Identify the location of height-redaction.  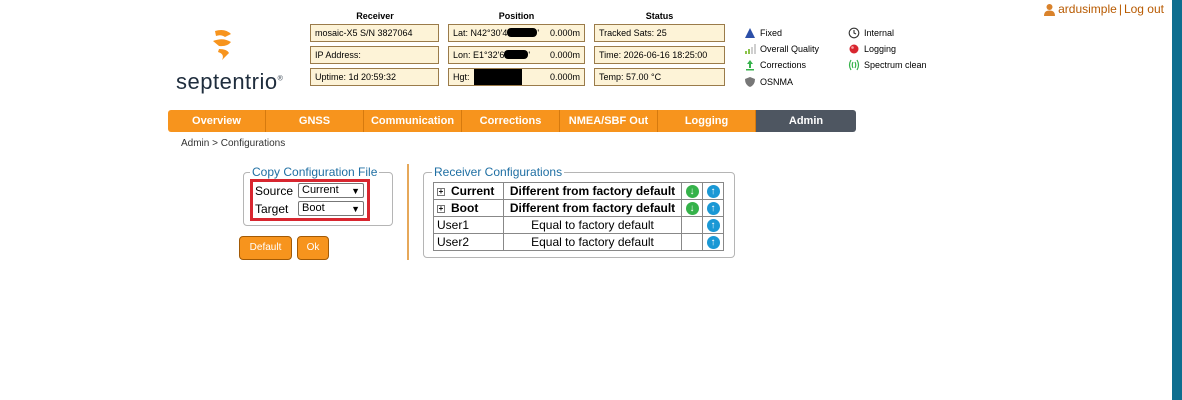
(498, 77).